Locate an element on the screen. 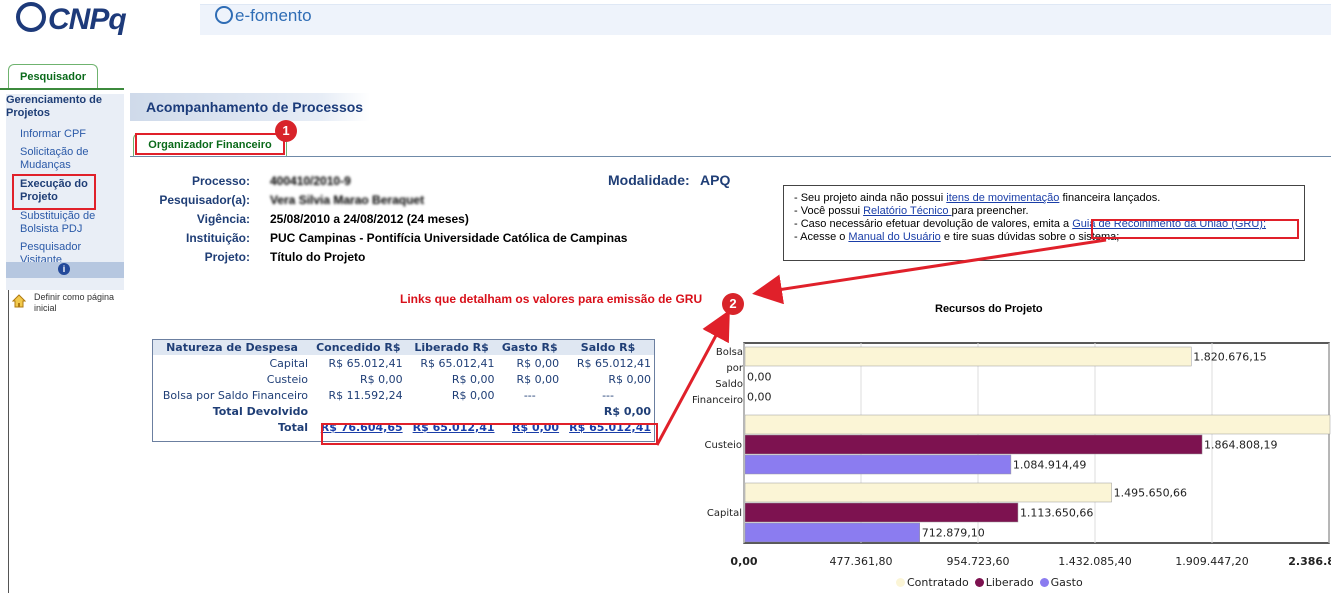  y-category-label: Custeio is located at coordinates (724, 445).